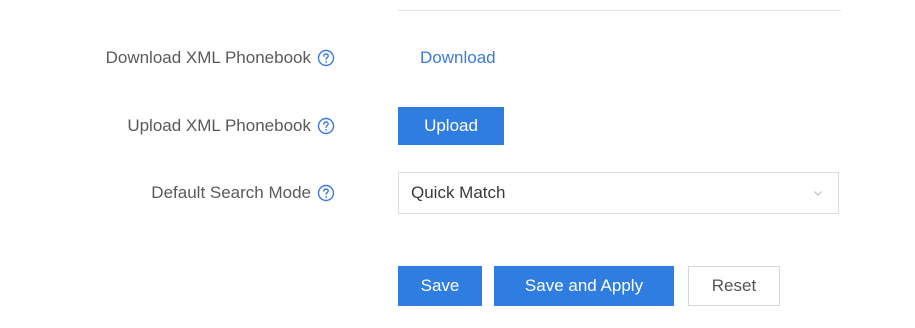 This screenshot has height=328, width=915. What do you see at coordinates (208, 57) in the screenshot?
I see `download-phonebook-label: Download XML Phonebook` at bounding box center [208, 57].